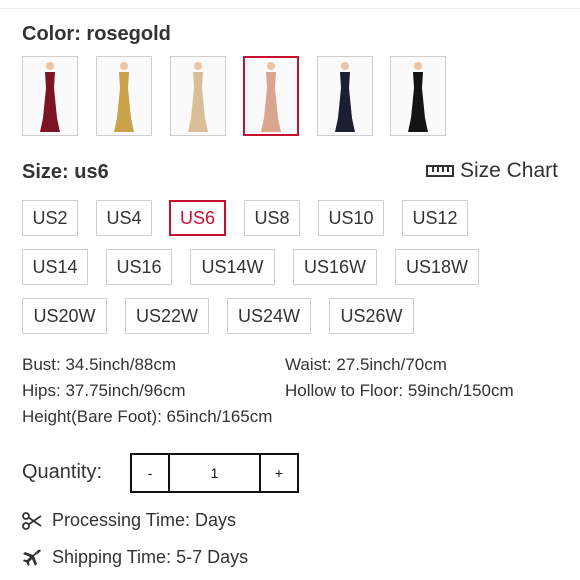 Image resolution: width=580 pixels, height=580 pixels. What do you see at coordinates (371, 316) in the screenshot?
I see `size-option-us26w: US26W` at bounding box center [371, 316].